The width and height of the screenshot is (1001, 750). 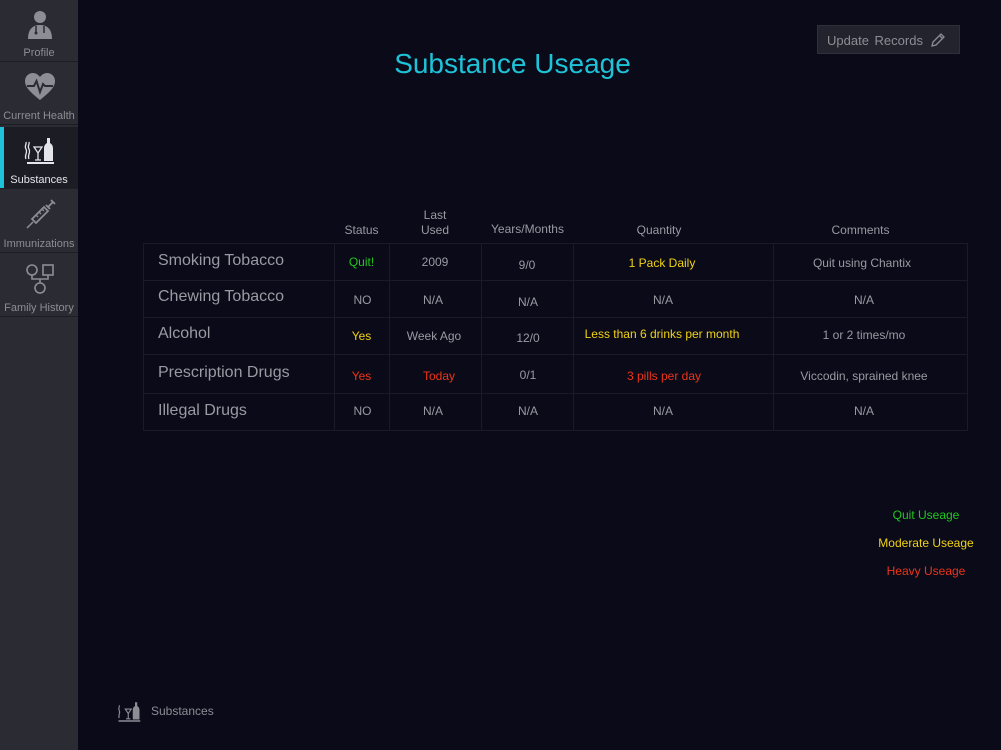 I want to click on sidebar-item-profile: Profile, so click(x=39, y=31).